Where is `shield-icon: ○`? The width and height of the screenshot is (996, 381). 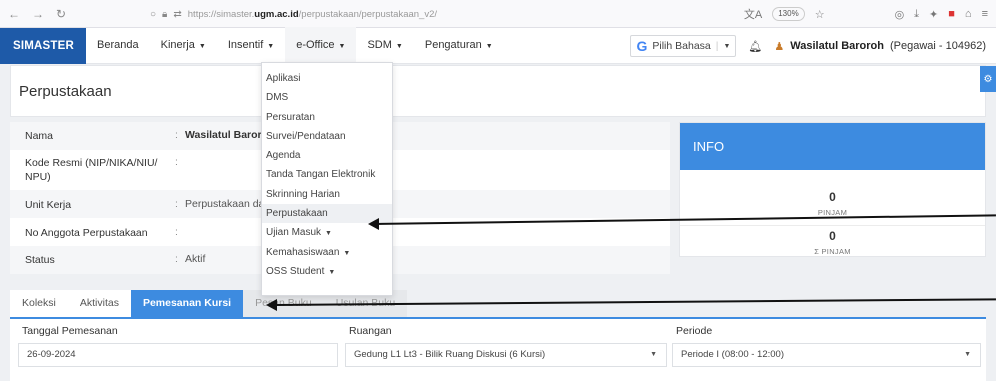 shield-icon: ○ is located at coordinates (153, 14).